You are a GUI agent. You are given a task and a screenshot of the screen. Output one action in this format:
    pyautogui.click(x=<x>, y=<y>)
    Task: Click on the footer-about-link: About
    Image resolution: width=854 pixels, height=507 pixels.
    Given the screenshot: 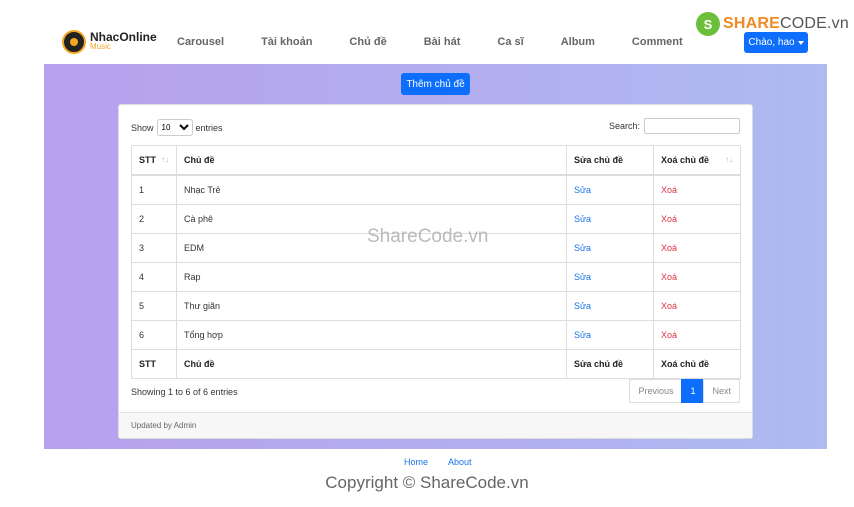 What is the action you would take?
    pyautogui.click(x=460, y=462)
    